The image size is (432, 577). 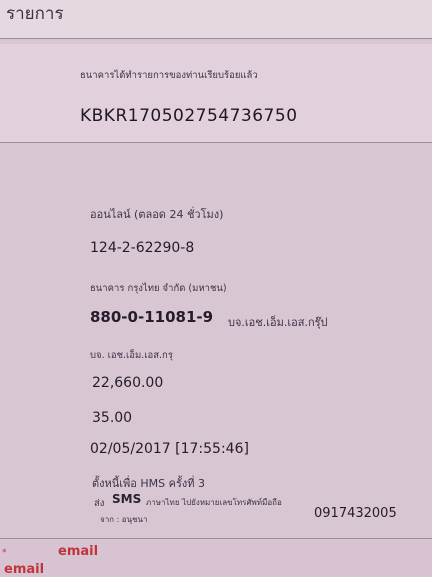 What do you see at coordinates (149, 483) in the screenshot?
I see `memo: ตั้งหนี้เพื่อ HMS ครั้งที่ 3` at bounding box center [149, 483].